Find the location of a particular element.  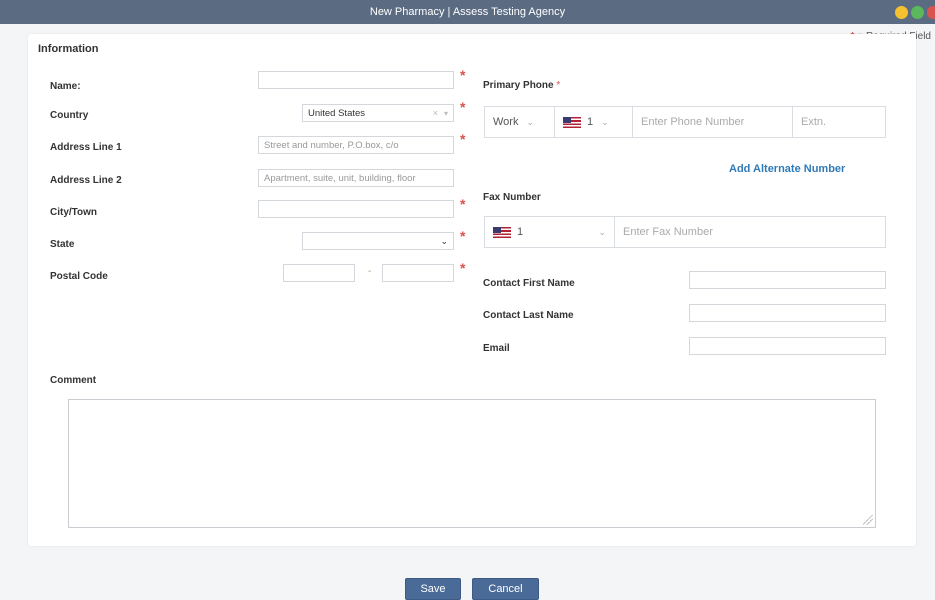

primary-phone-label: Primary Phone * is located at coordinates (521, 85).